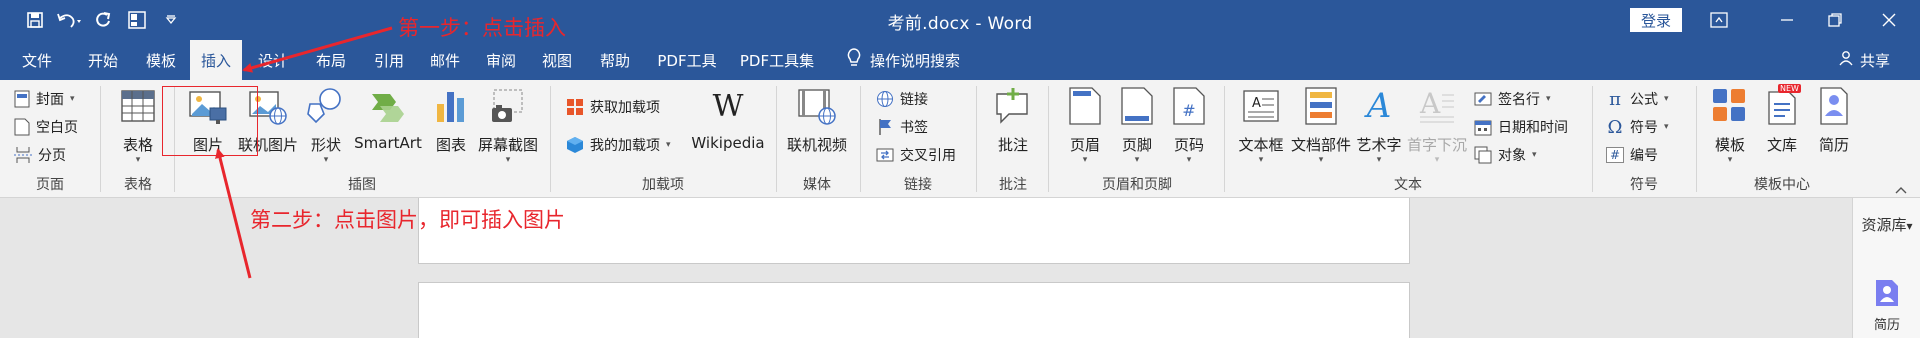  I want to click on arrow-to-insert-tab, so click(317, 49).